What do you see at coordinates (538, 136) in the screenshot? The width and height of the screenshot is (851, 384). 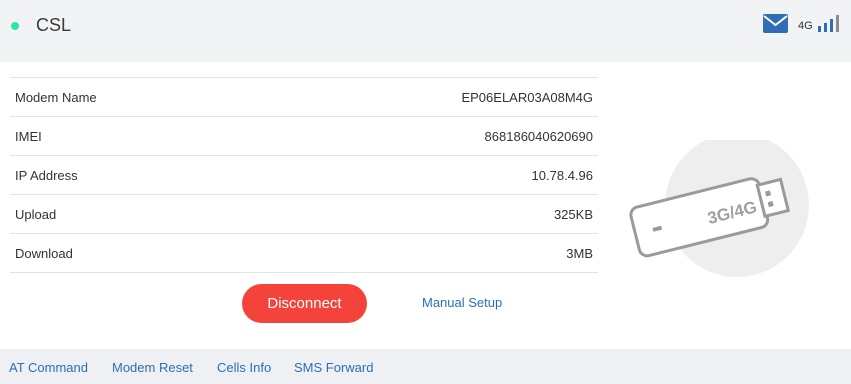 I see `info-value: 868186040620690` at bounding box center [538, 136].